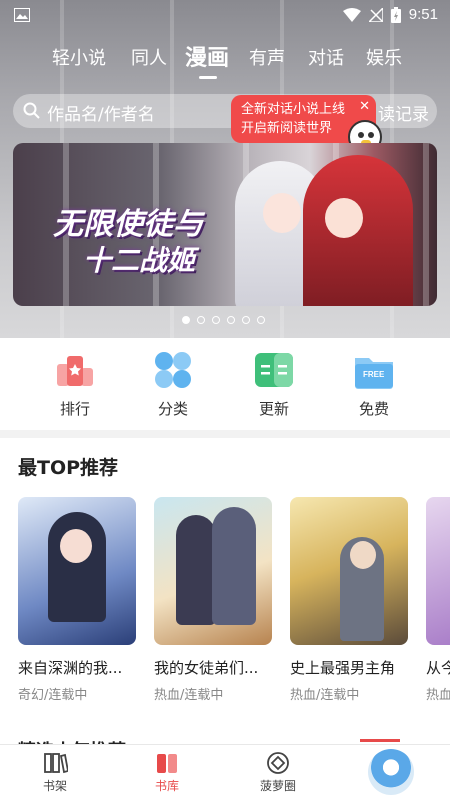 The image size is (450, 801). I want to click on close-icon: ✕, so click(364, 106).